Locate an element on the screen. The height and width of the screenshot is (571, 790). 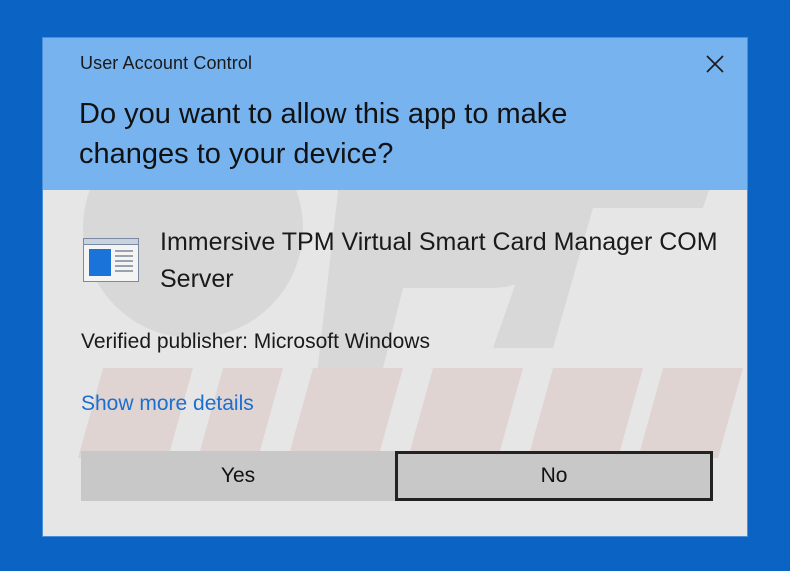
close-button is located at coordinates (715, 64).